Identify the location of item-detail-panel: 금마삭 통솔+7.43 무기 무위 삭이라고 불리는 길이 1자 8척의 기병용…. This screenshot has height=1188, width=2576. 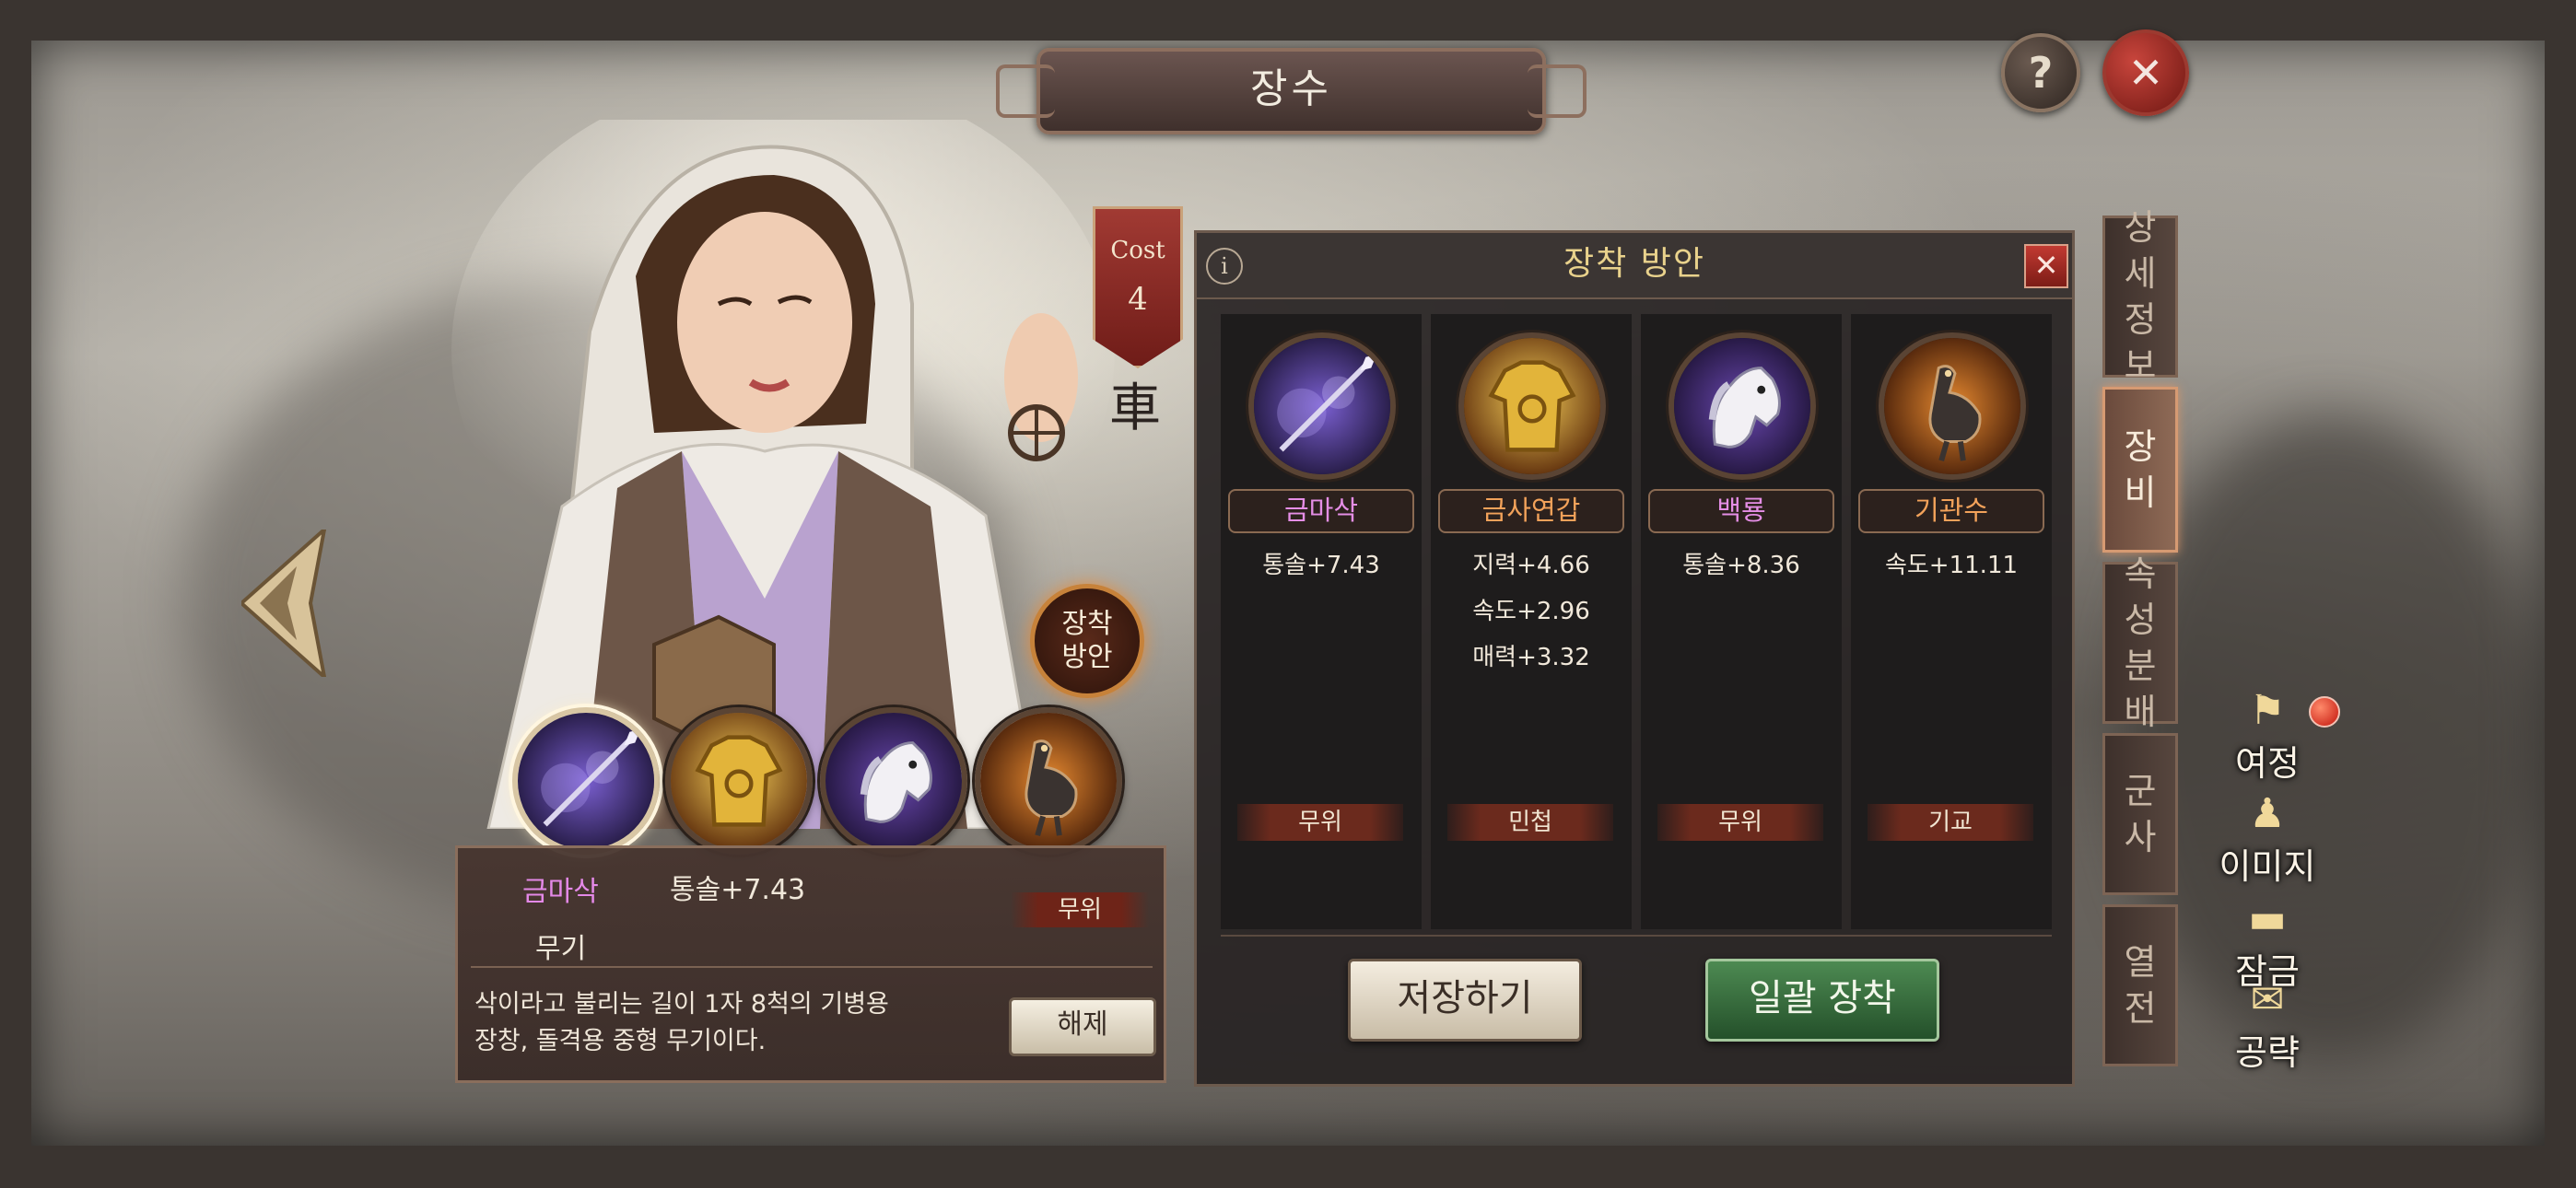
(810, 964).